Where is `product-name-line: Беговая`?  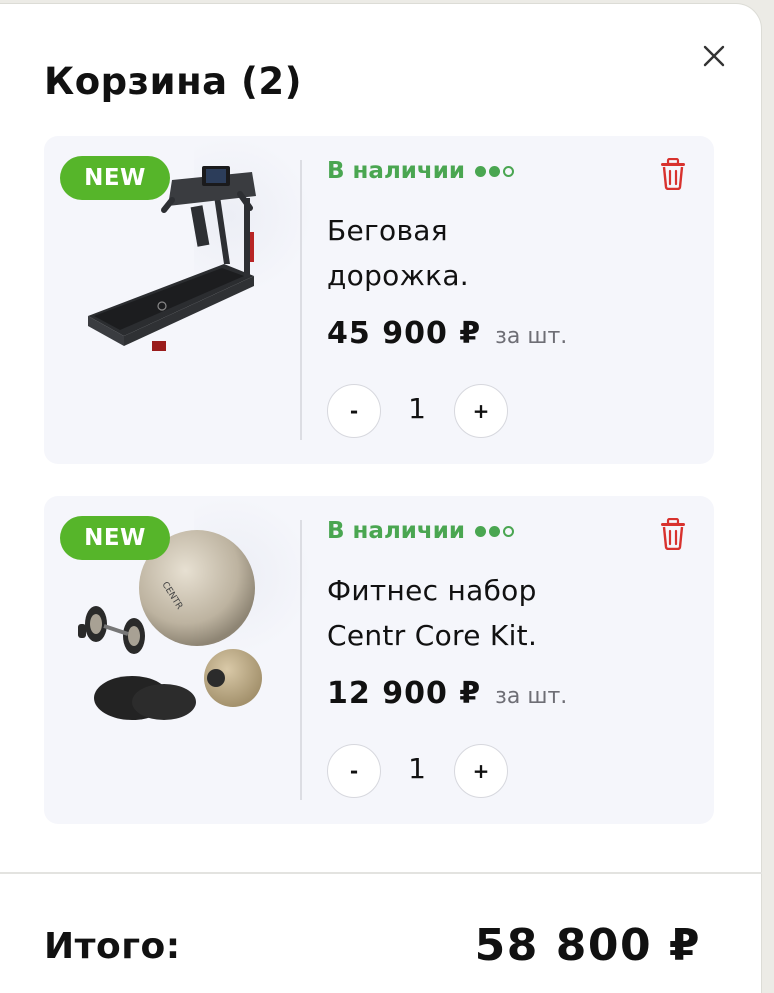
product-name-line: Беговая is located at coordinates (387, 230).